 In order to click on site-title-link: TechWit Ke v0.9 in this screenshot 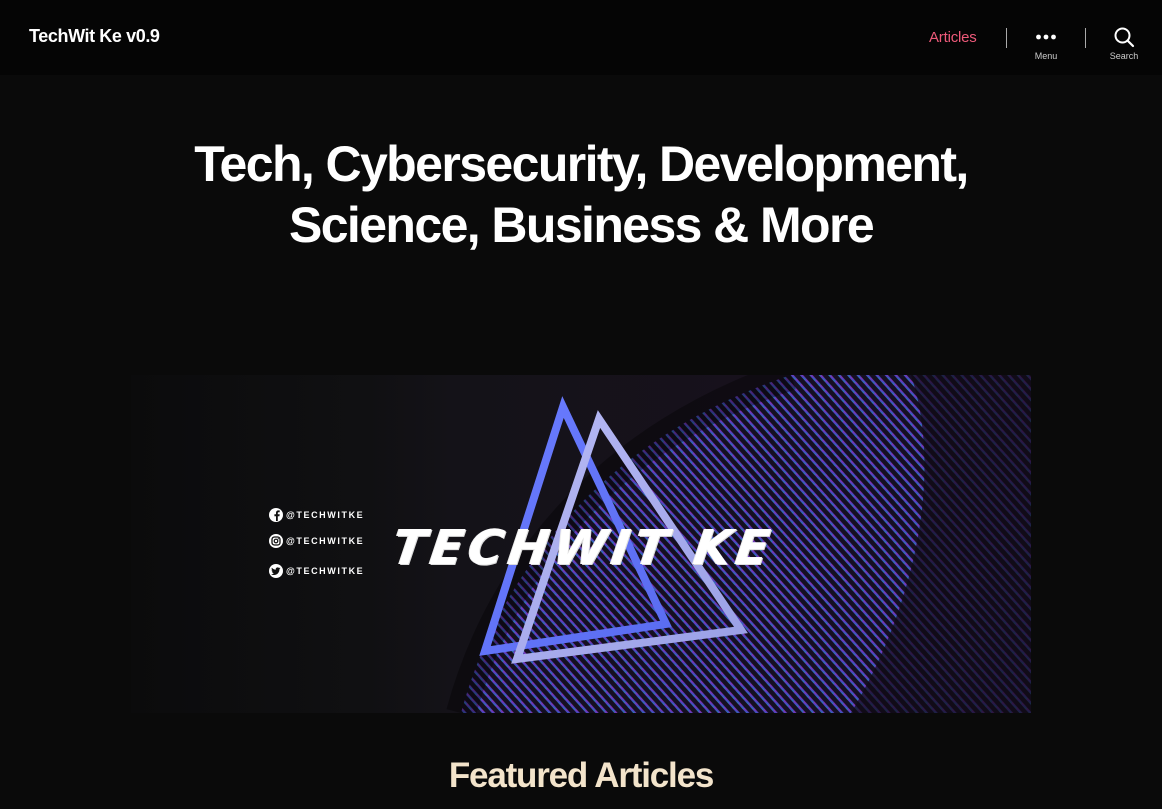, I will do `click(94, 36)`.